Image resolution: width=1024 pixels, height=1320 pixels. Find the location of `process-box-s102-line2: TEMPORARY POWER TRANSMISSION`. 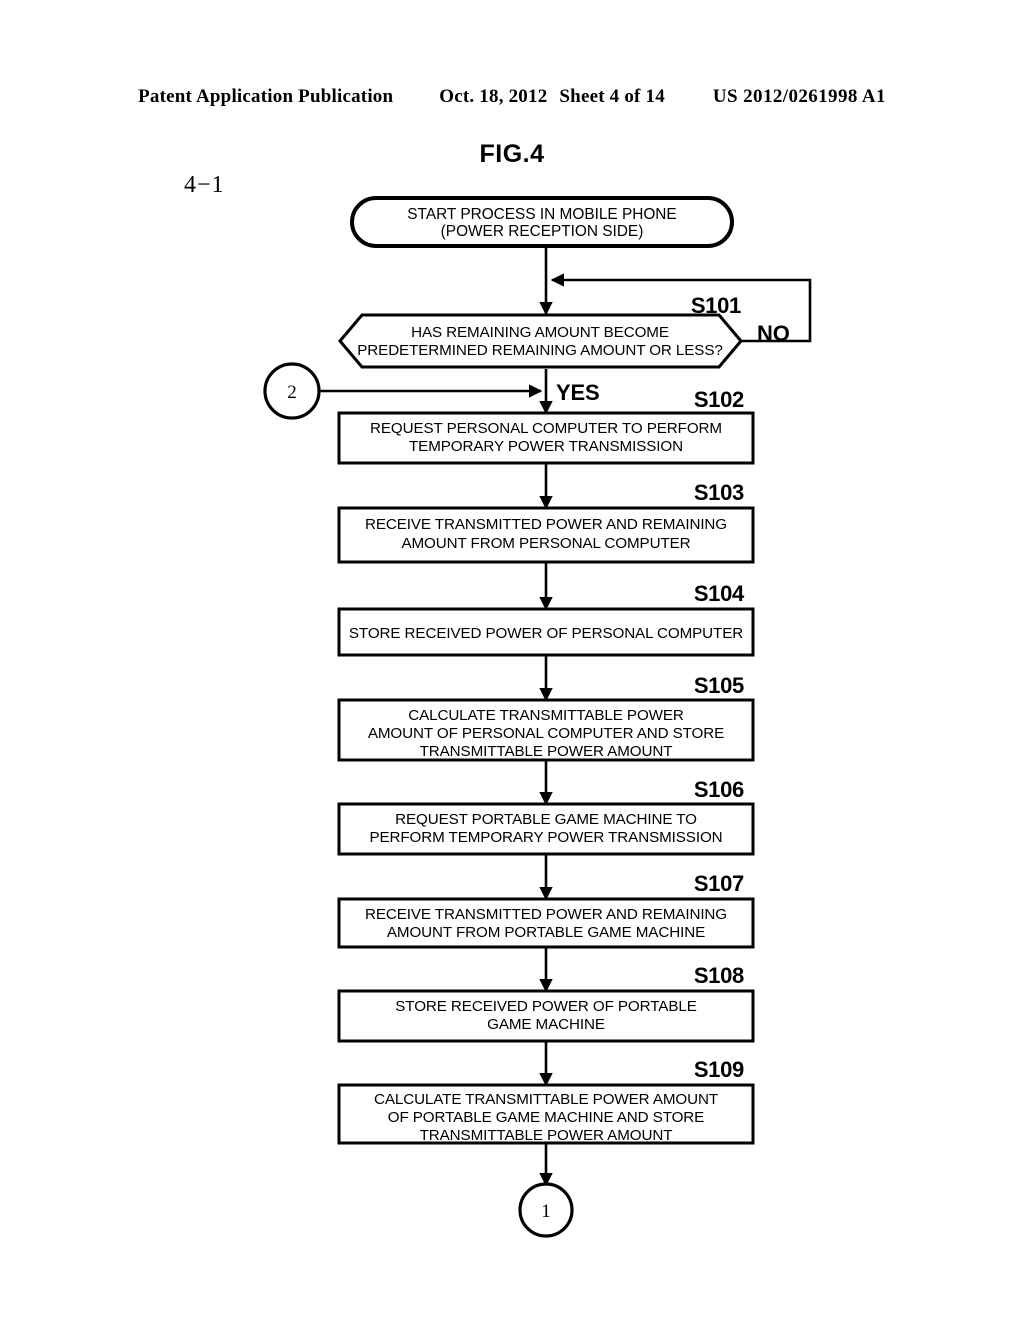

process-box-s102-line2: TEMPORARY POWER TRANSMISSION is located at coordinates (546, 446).